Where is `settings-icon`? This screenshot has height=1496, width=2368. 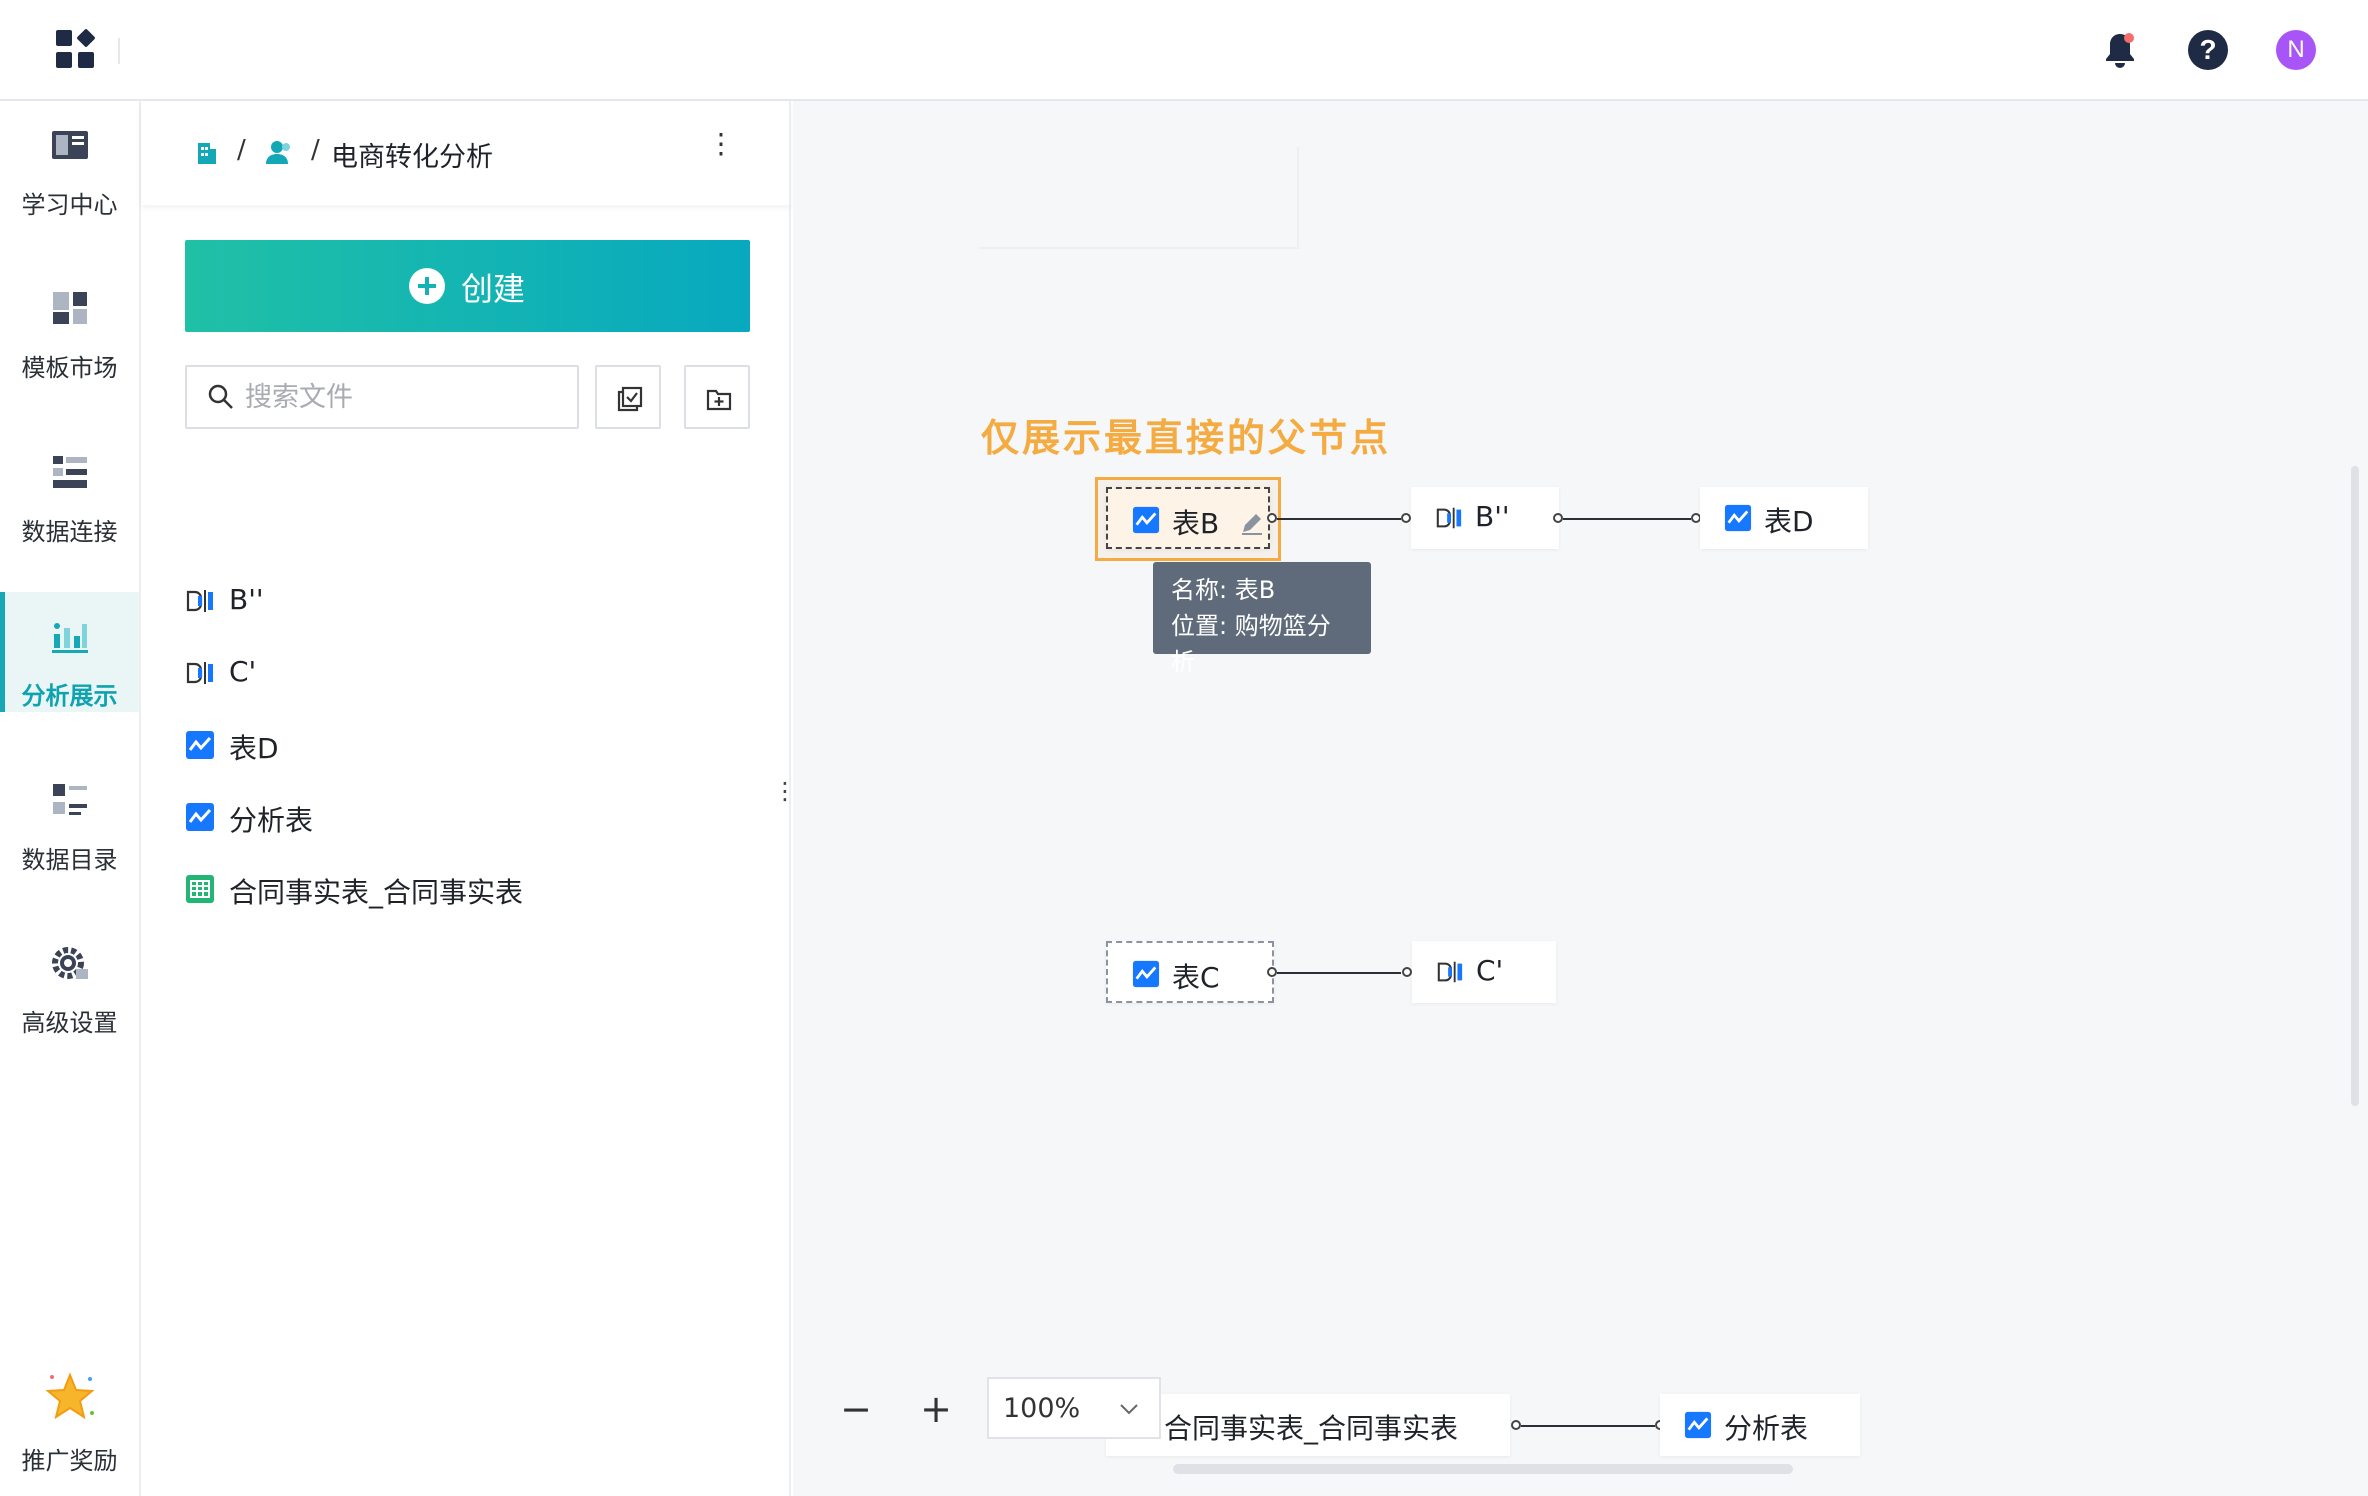
settings-icon is located at coordinates (70, 963).